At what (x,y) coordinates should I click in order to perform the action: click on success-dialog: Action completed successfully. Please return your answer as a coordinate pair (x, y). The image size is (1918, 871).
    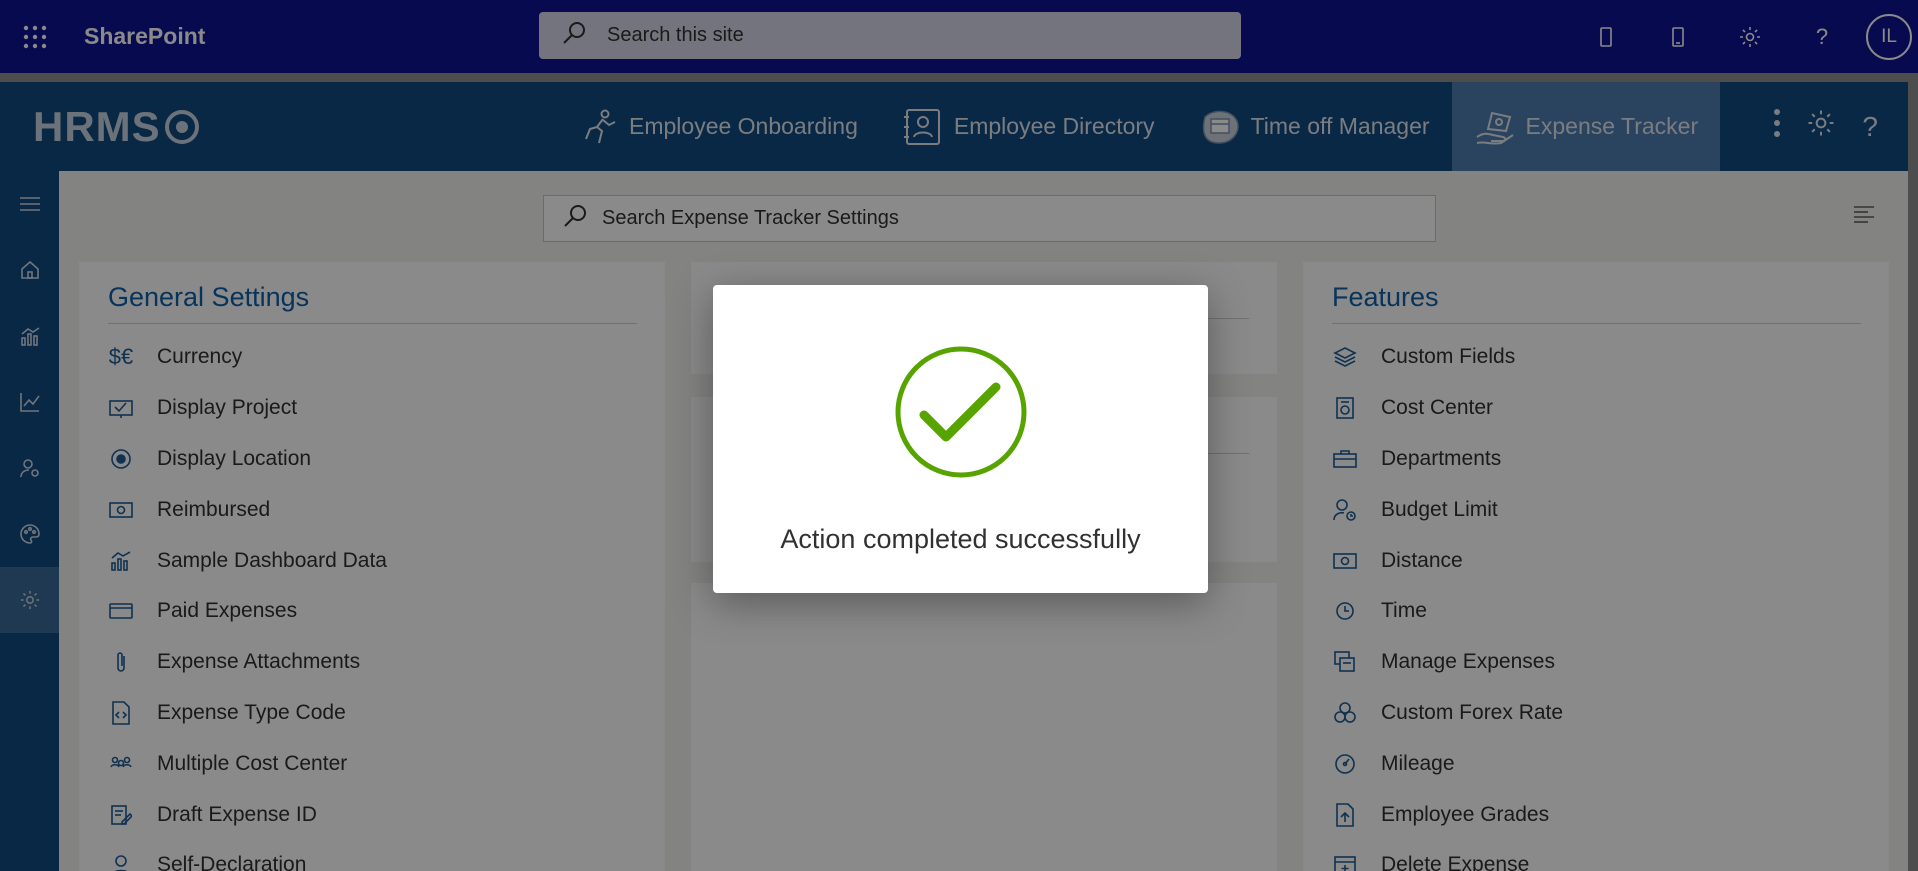
    Looking at the image, I should click on (960, 439).